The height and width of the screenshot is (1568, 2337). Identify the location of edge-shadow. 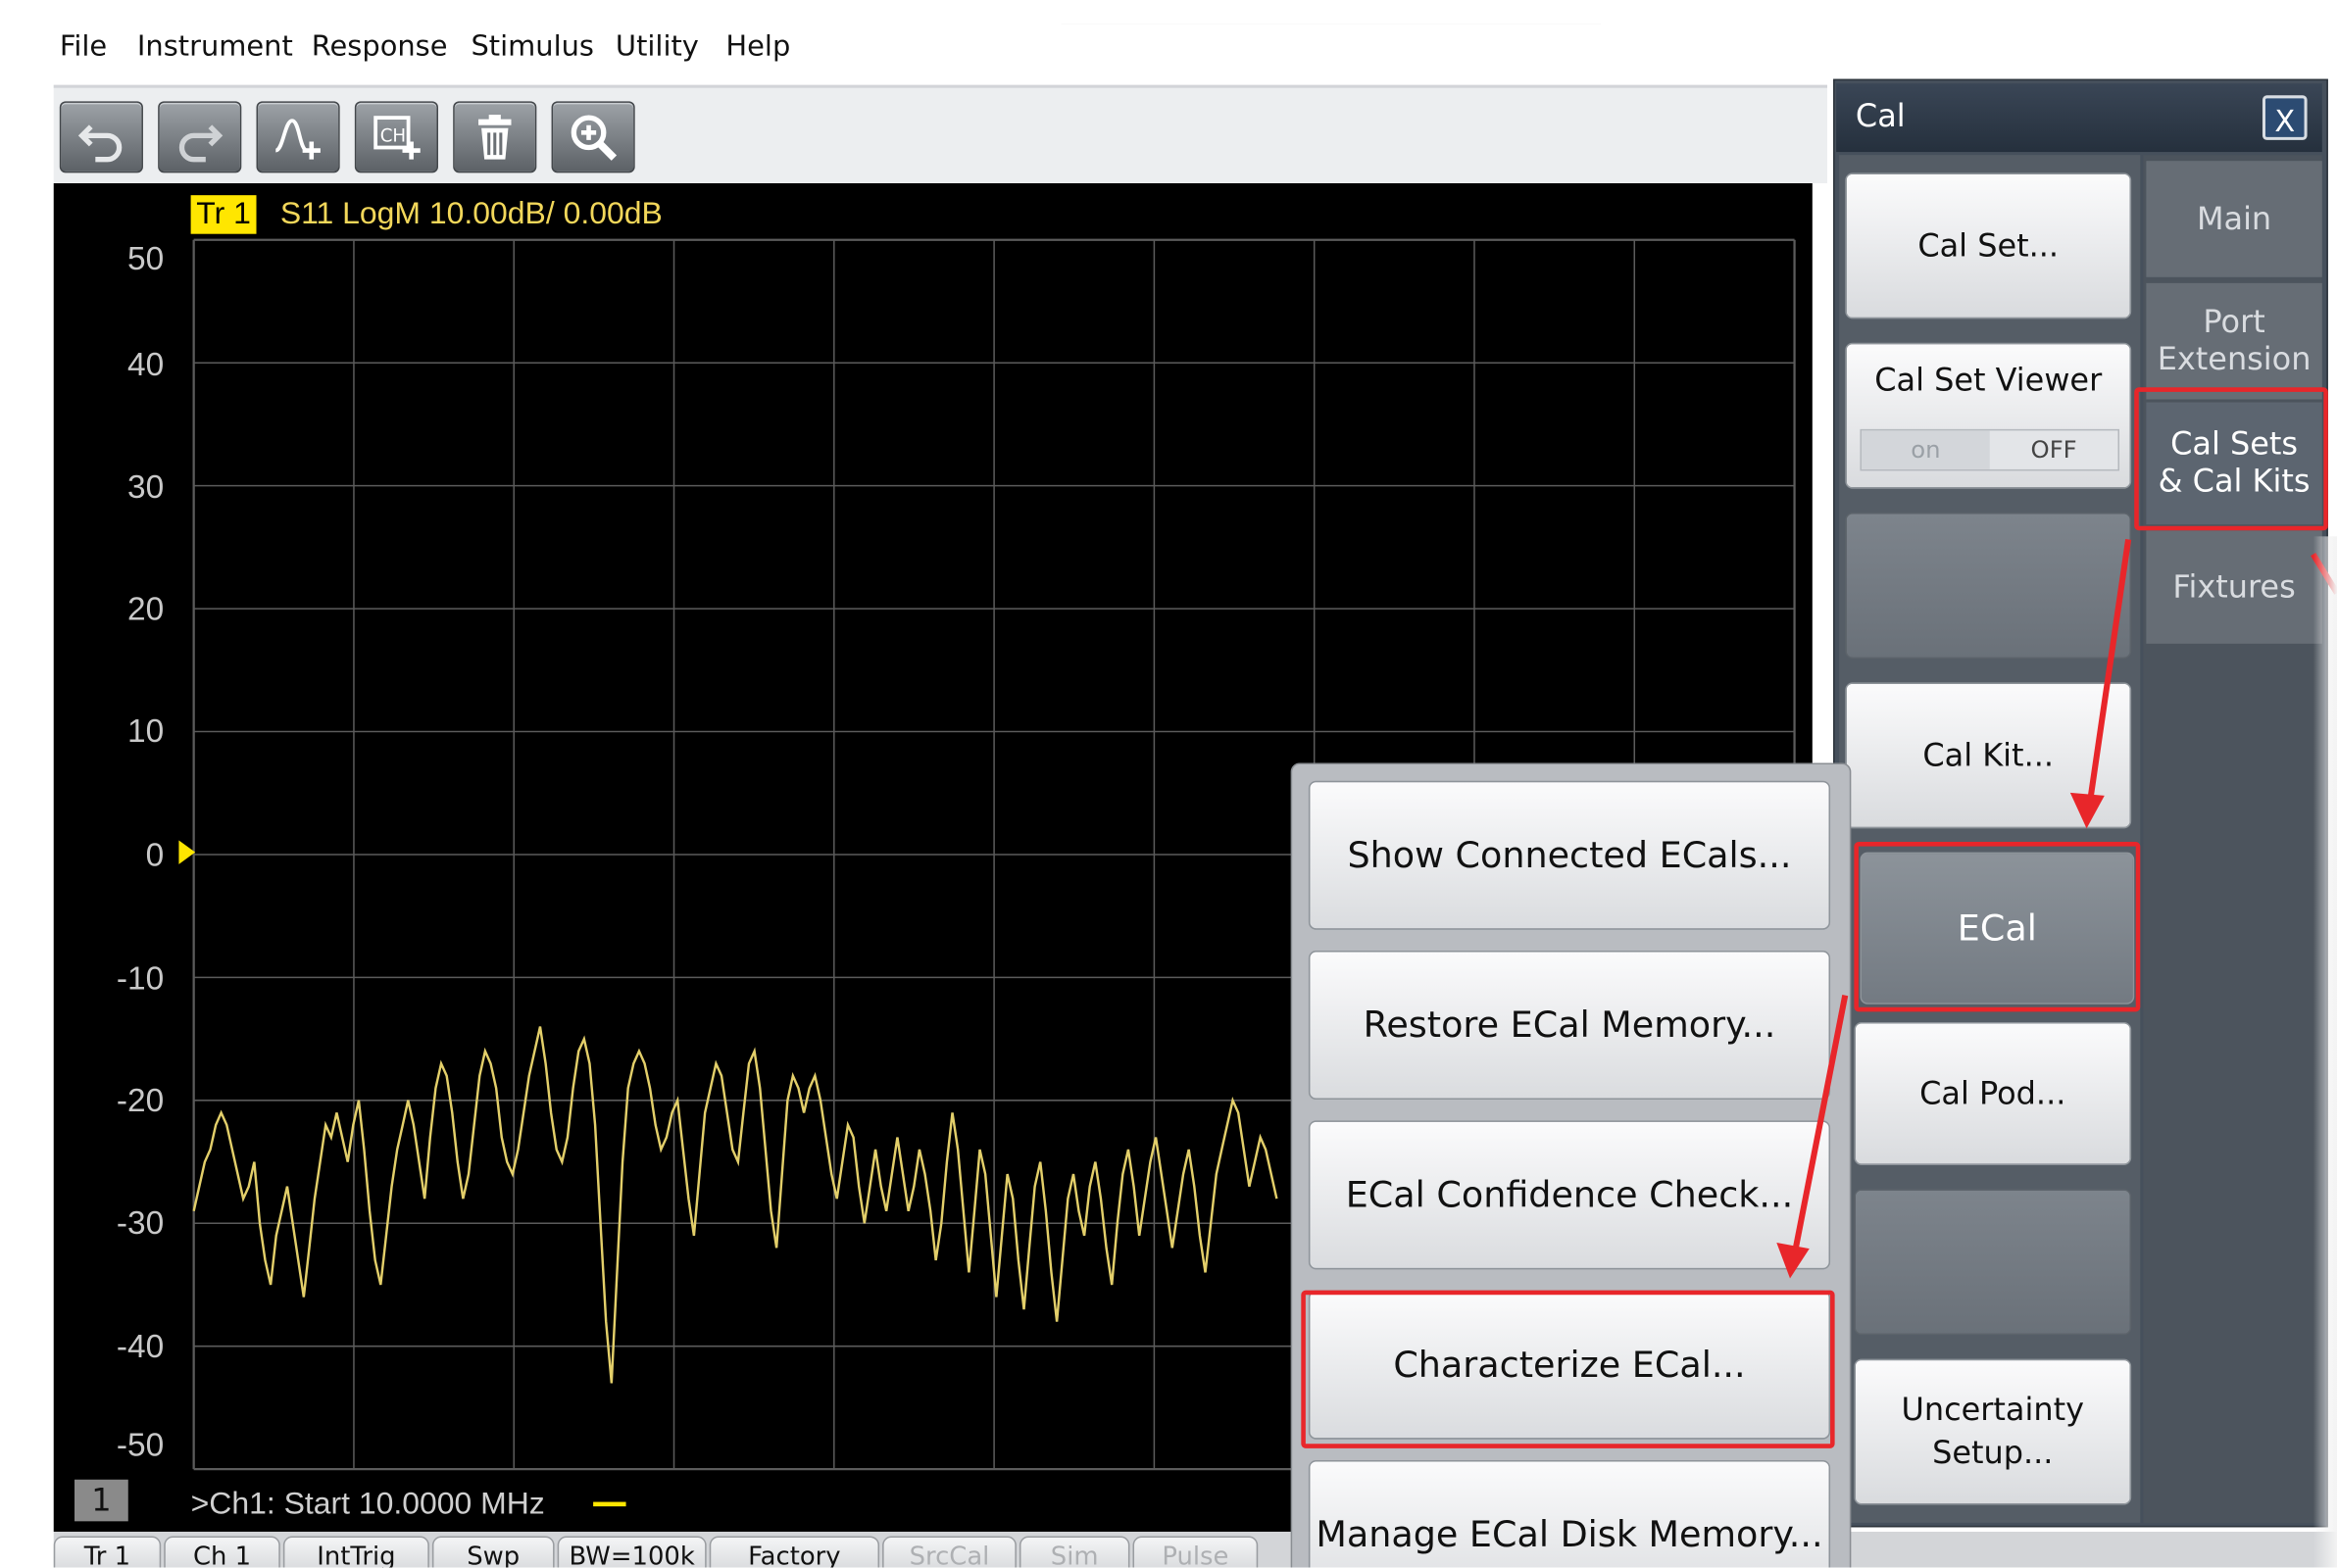
(2324, 1052).